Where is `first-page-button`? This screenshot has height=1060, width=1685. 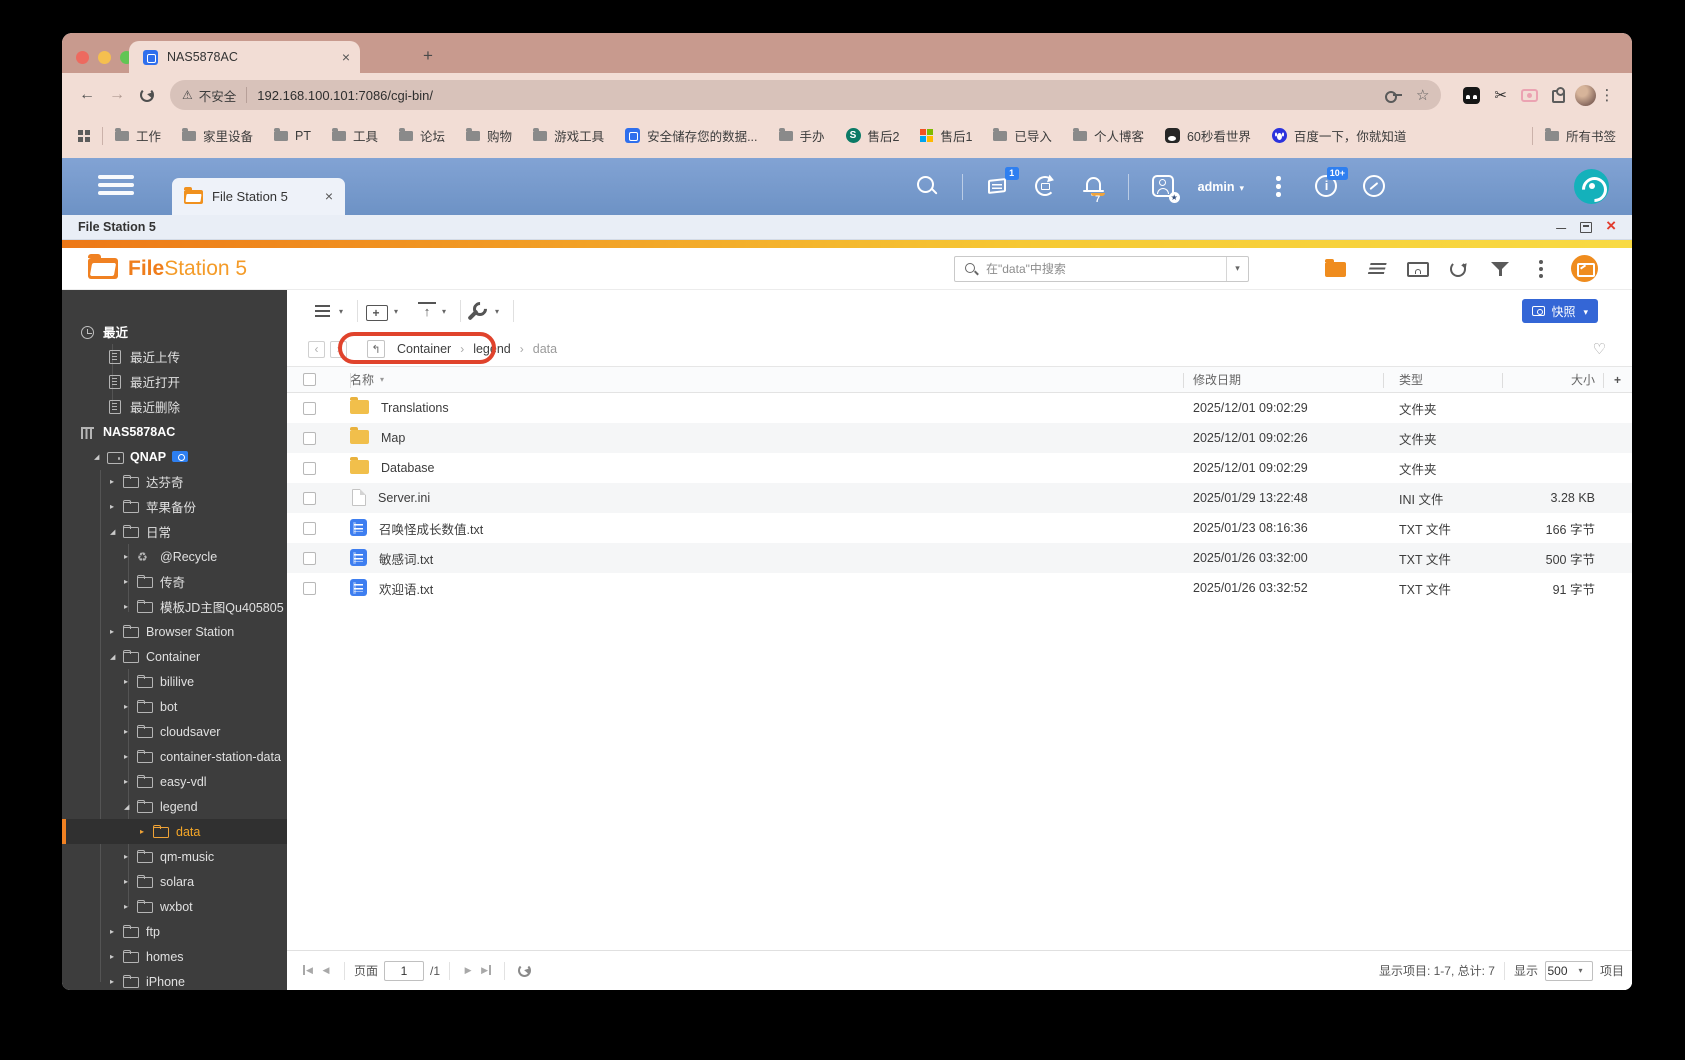 first-page-button is located at coordinates (308, 970).